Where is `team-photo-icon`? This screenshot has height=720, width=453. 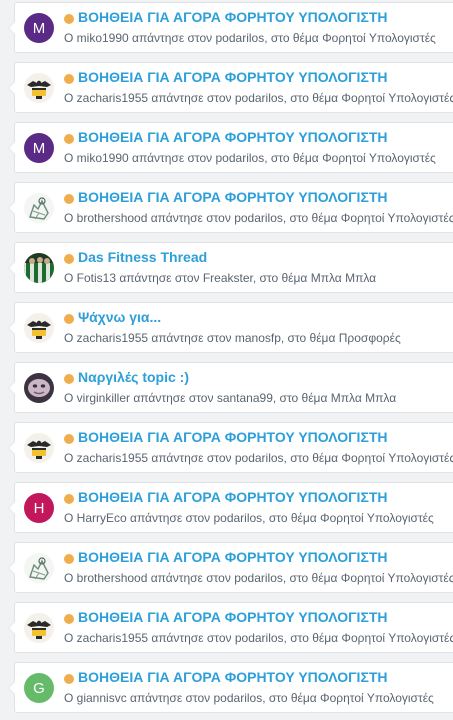 team-photo-icon is located at coordinates (39, 268).